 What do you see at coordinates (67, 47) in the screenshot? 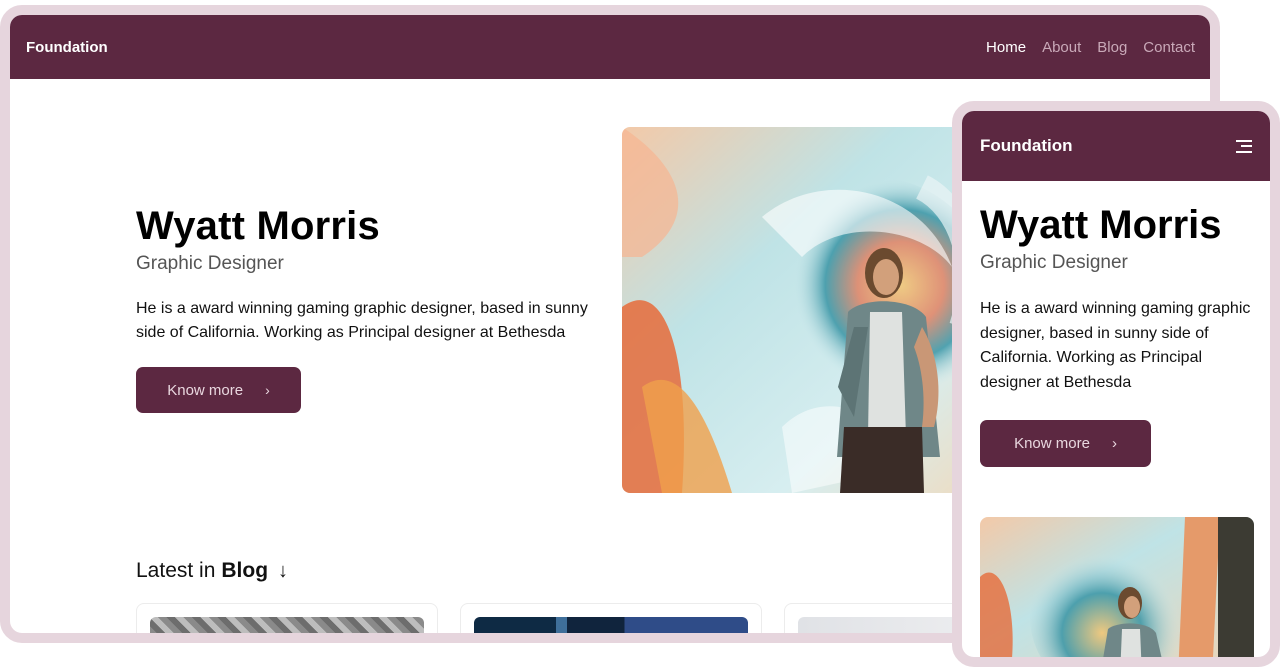
I see `brand-logo: Foundation` at bounding box center [67, 47].